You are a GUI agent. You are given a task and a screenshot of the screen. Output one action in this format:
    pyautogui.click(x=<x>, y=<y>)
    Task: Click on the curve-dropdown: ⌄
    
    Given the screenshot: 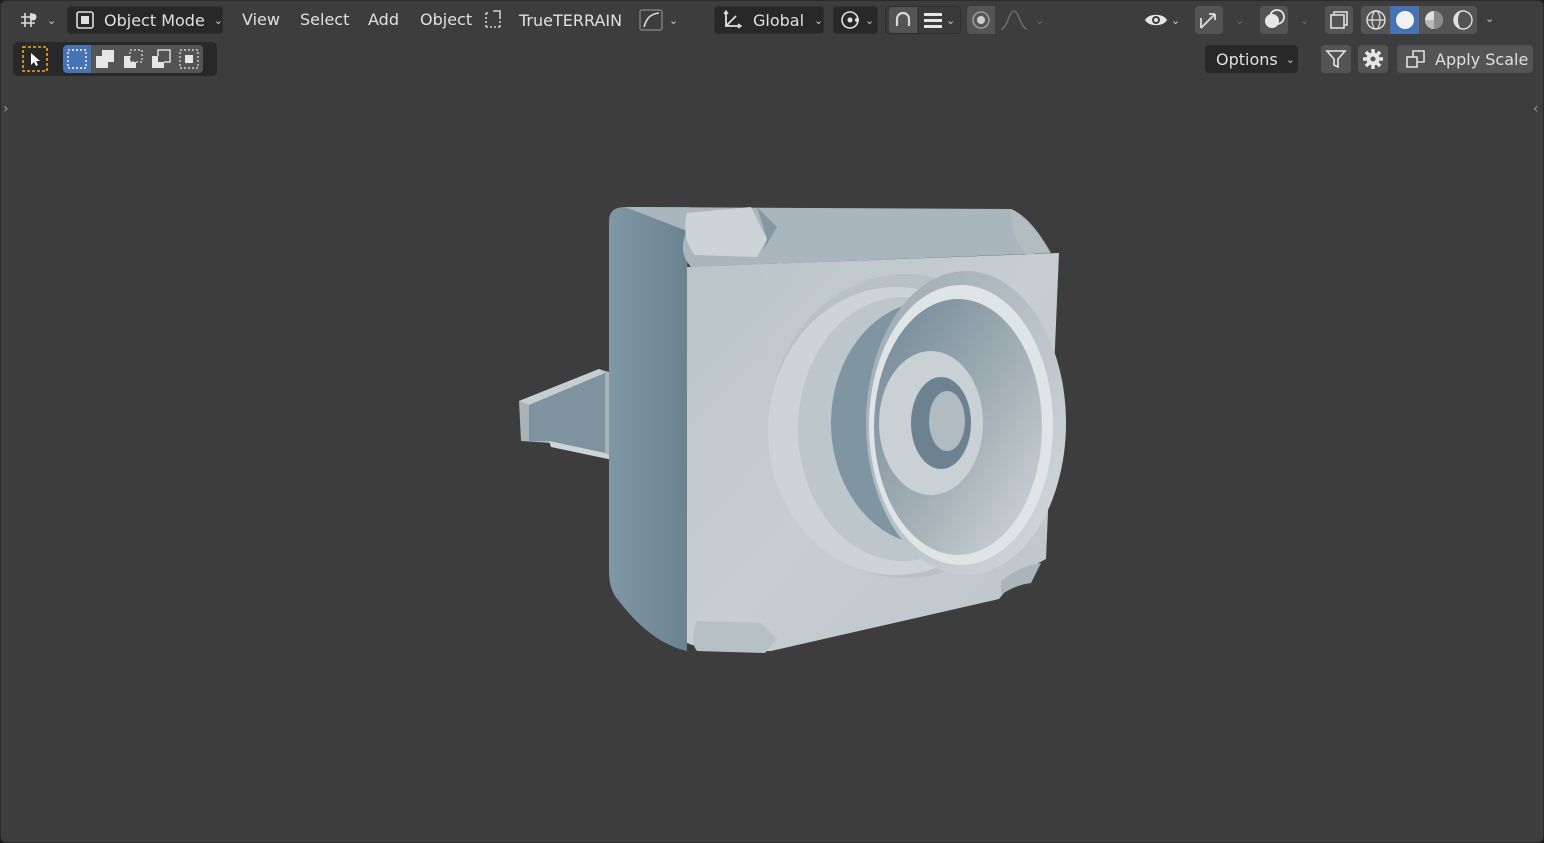 What is the action you would take?
    pyautogui.click(x=658, y=20)
    